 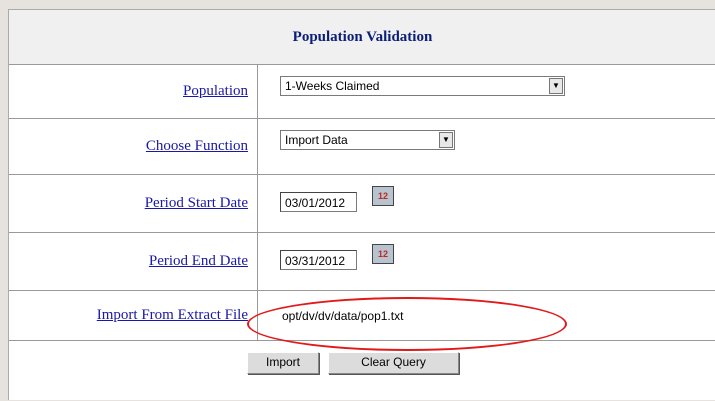 I want to click on period-end-link: Period End Date, so click(x=198, y=261).